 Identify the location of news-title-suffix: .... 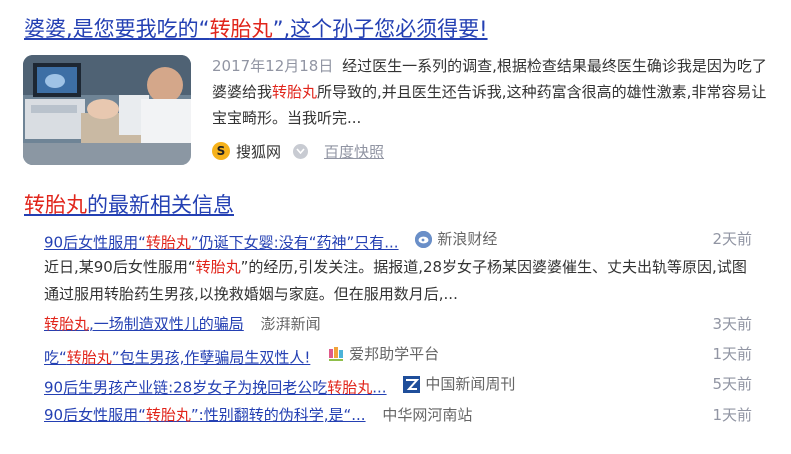
(379, 387).